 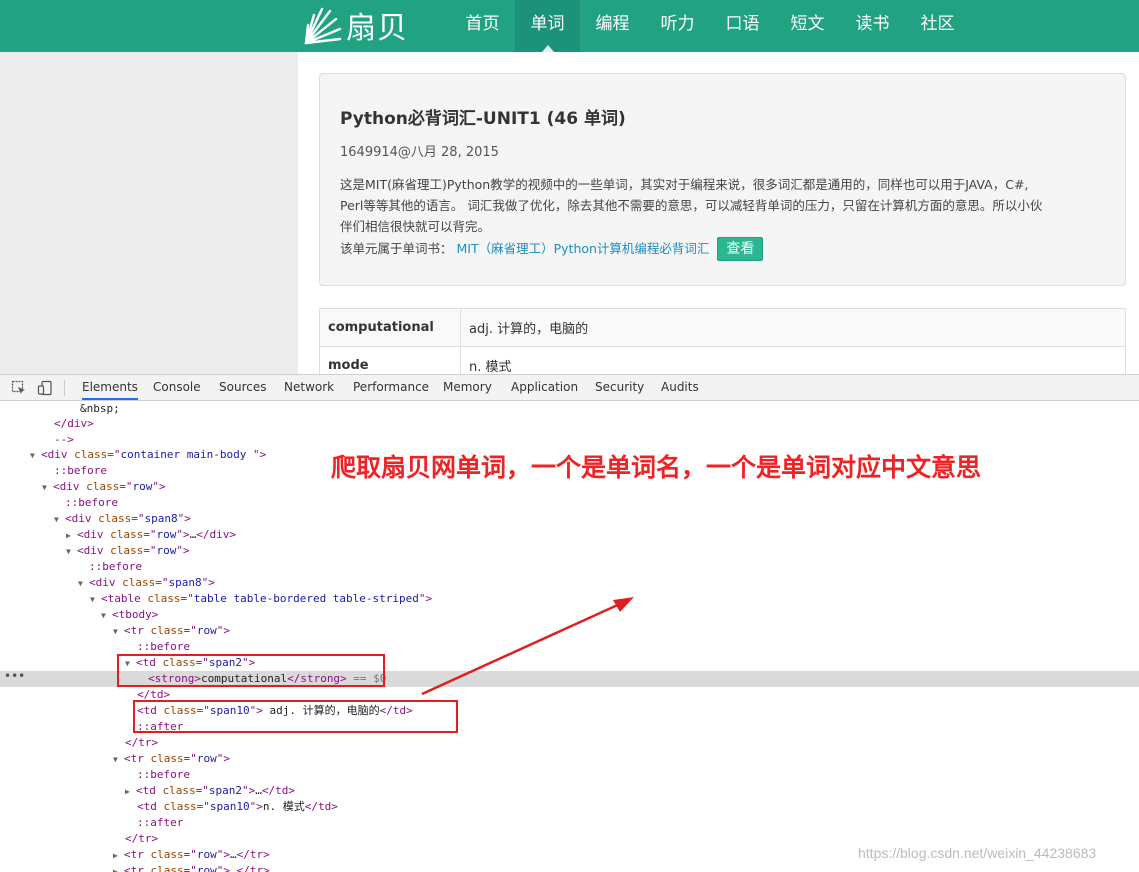 I want to click on nav-home: 首页, so click(x=482, y=26).